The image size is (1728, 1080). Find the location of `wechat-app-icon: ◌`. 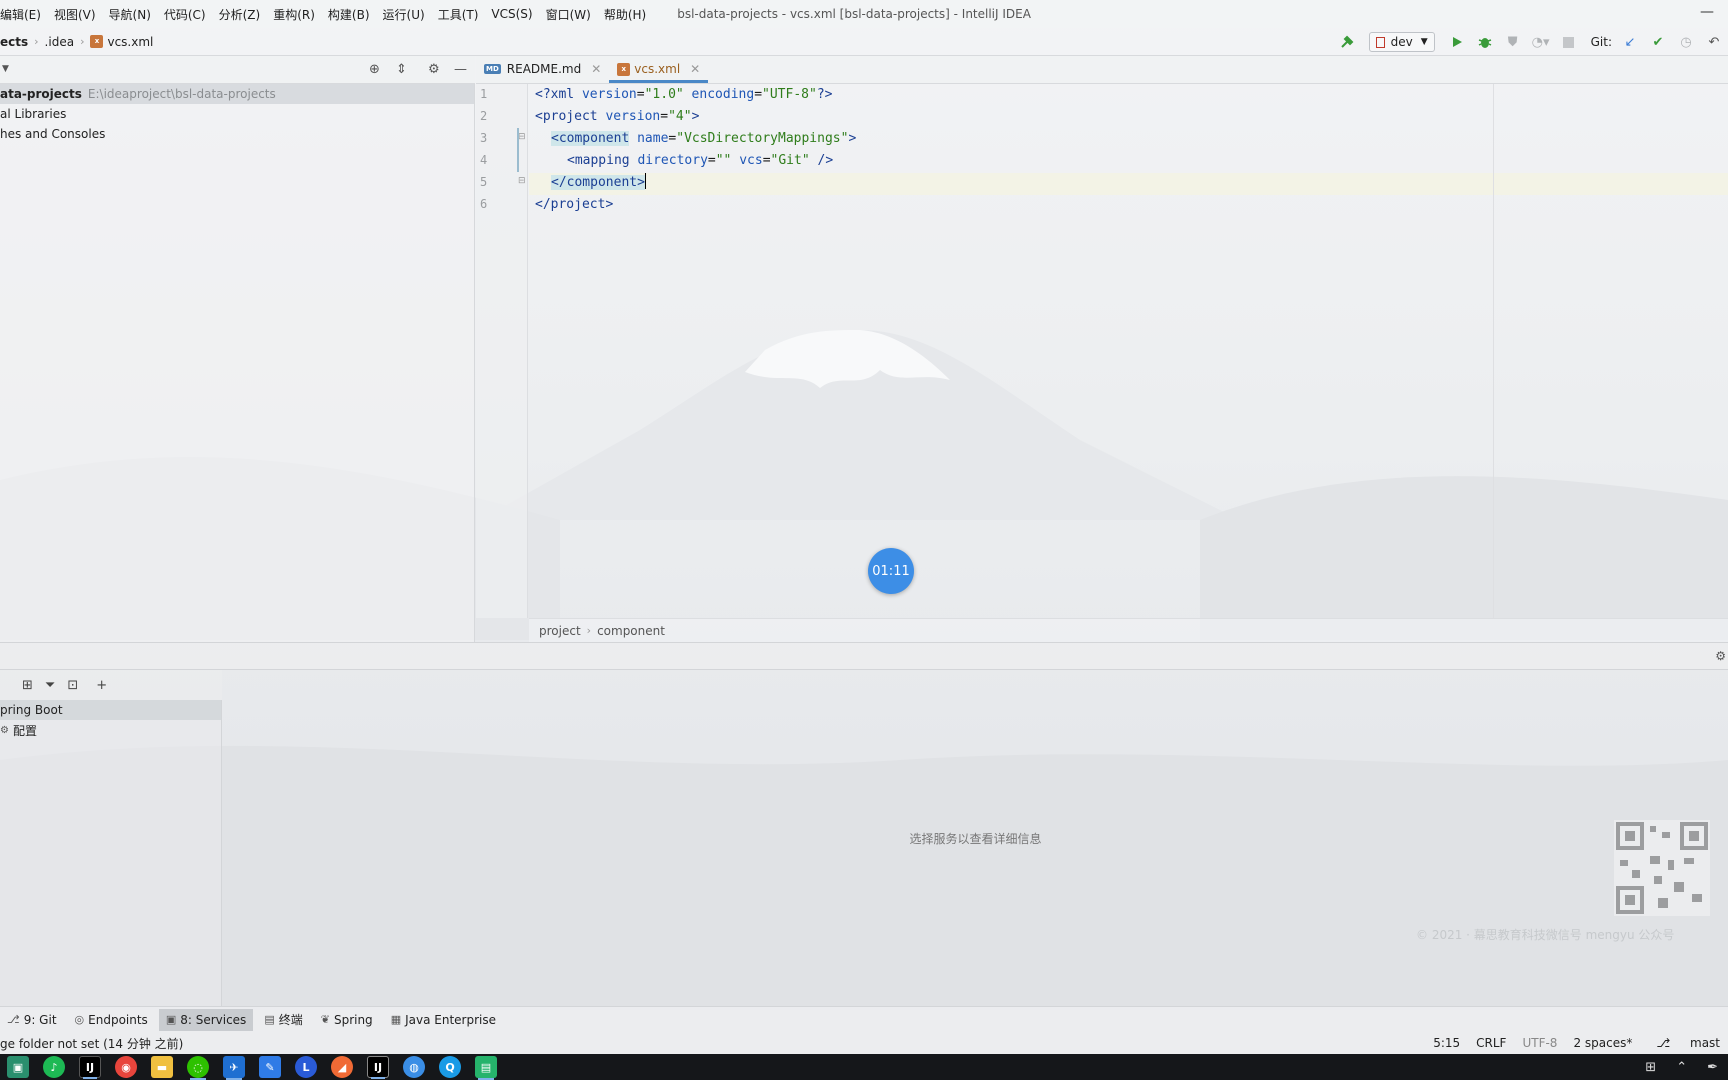

wechat-app-icon: ◌ is located at coordinates (198, 1068).